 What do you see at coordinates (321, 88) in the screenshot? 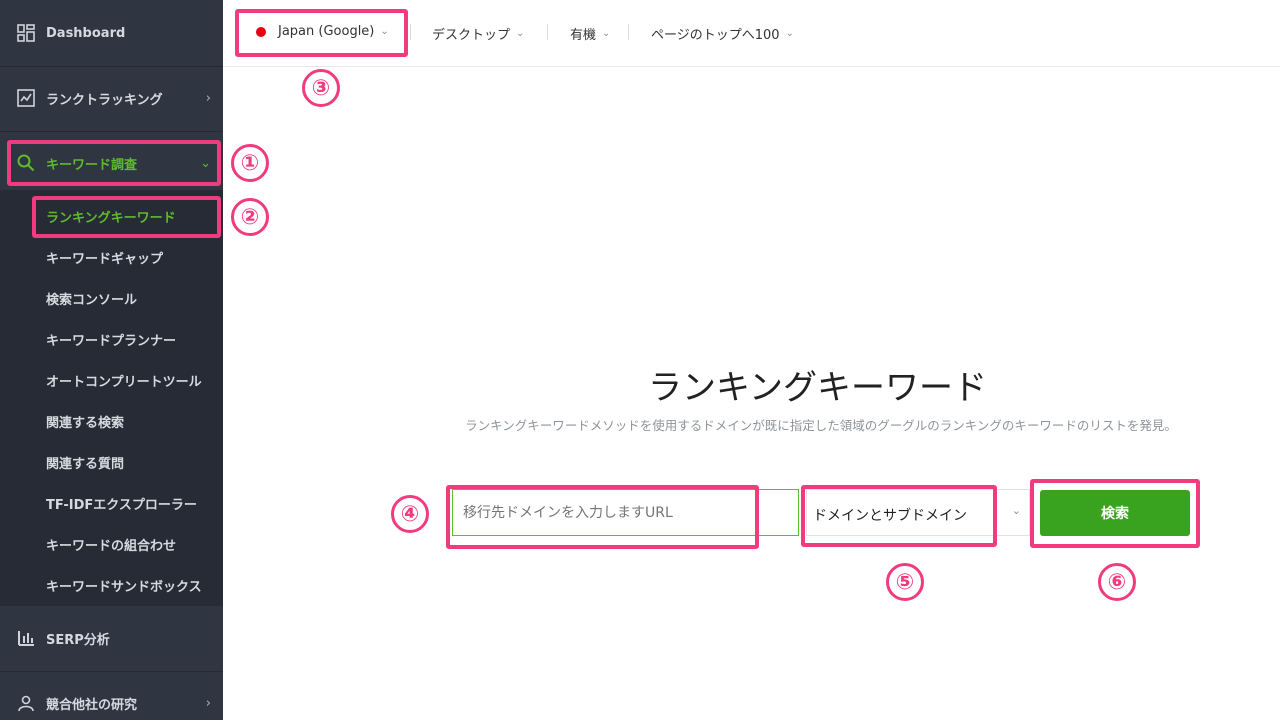
I see `annotation-number-3: ③` at bounding box center [321, 88].